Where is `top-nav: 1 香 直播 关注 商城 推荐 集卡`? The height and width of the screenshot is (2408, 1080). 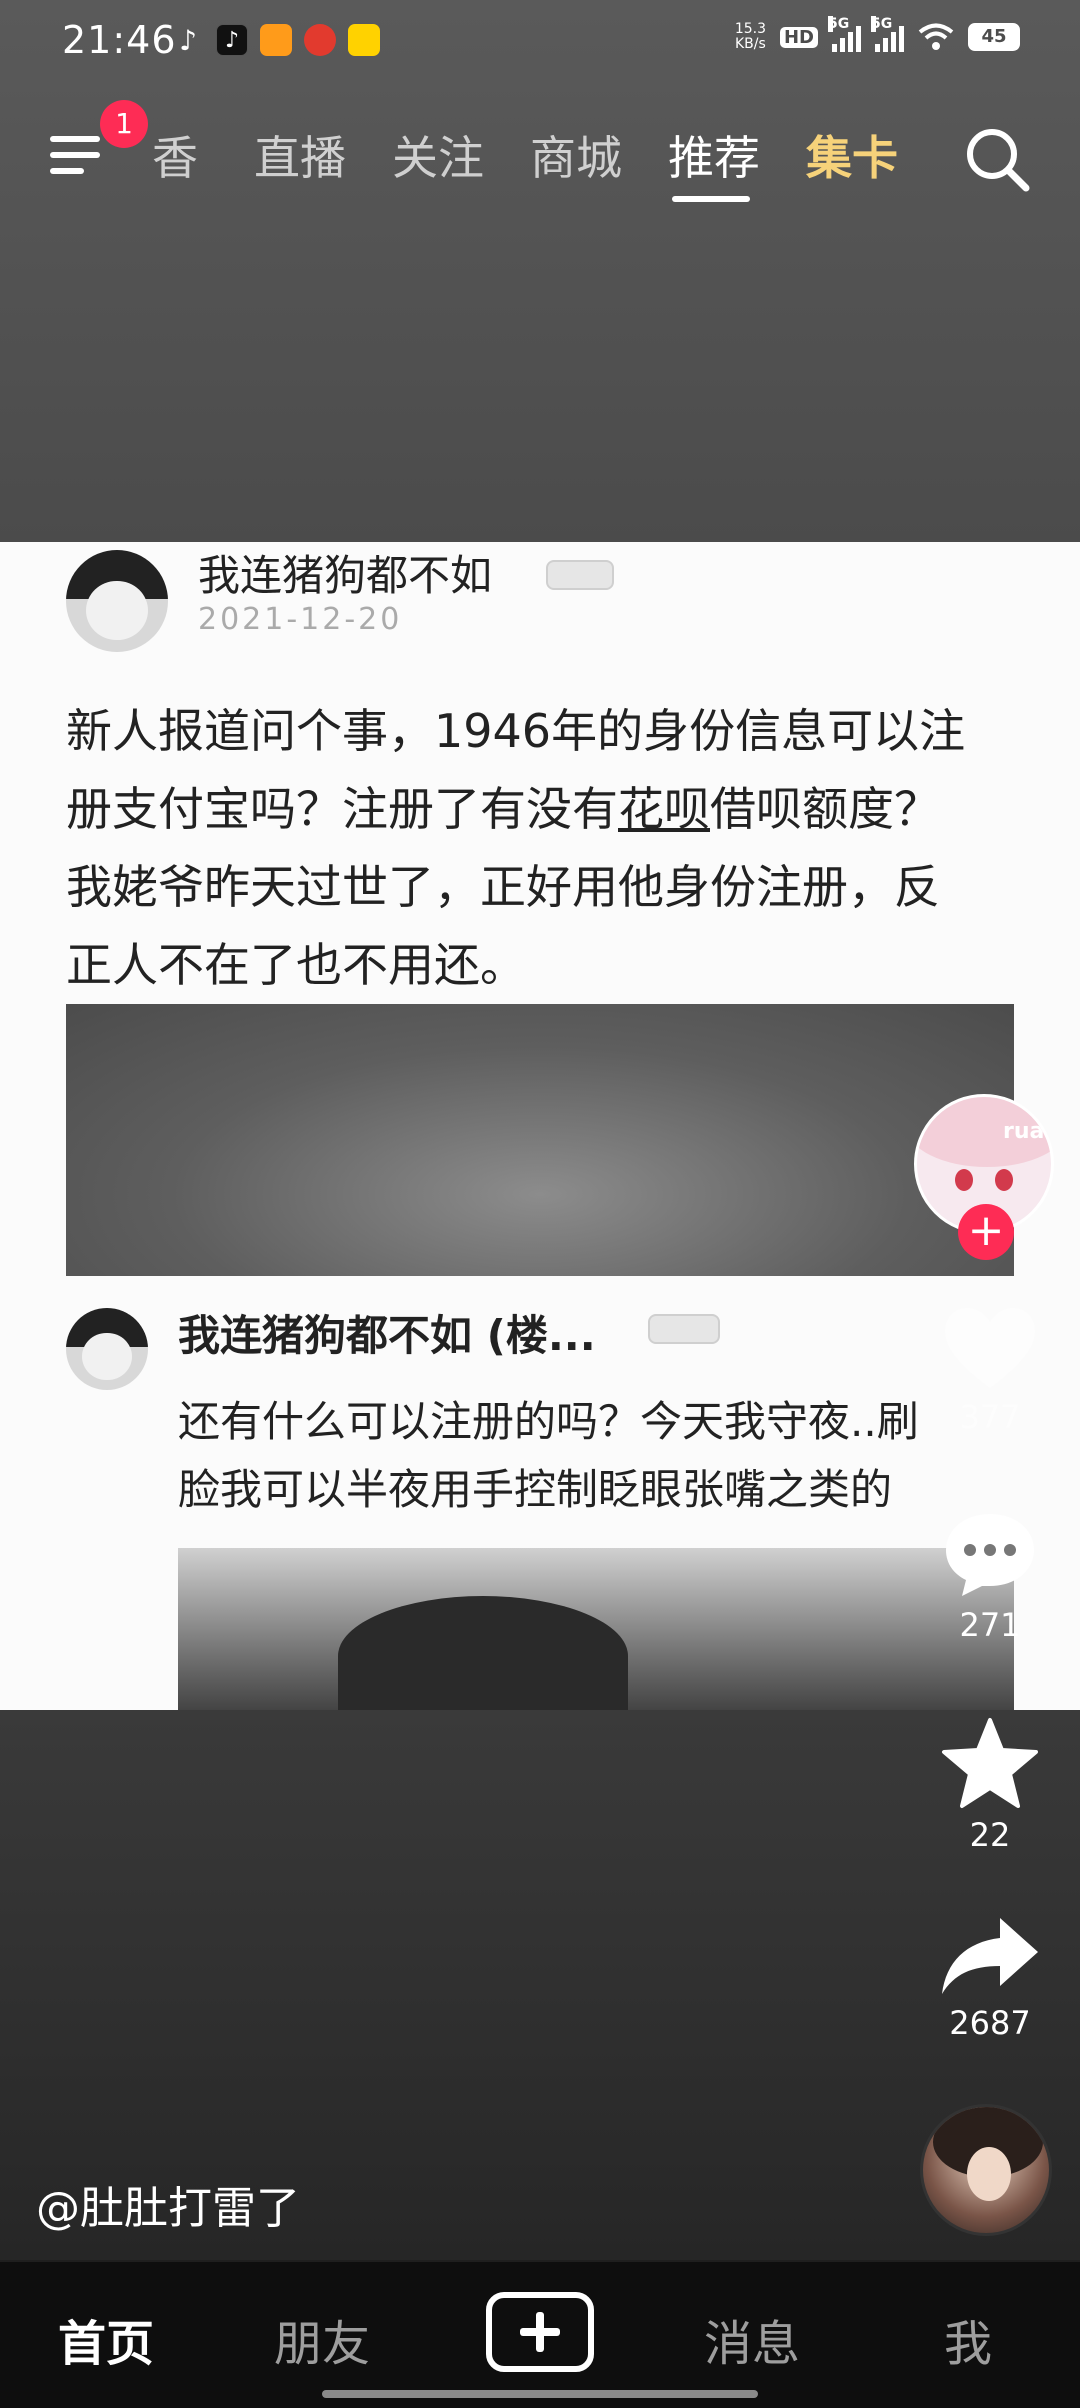
top-nav: 1 香 直播 关注 商城 推荐 集卡 is located at coordinates (540, 155).